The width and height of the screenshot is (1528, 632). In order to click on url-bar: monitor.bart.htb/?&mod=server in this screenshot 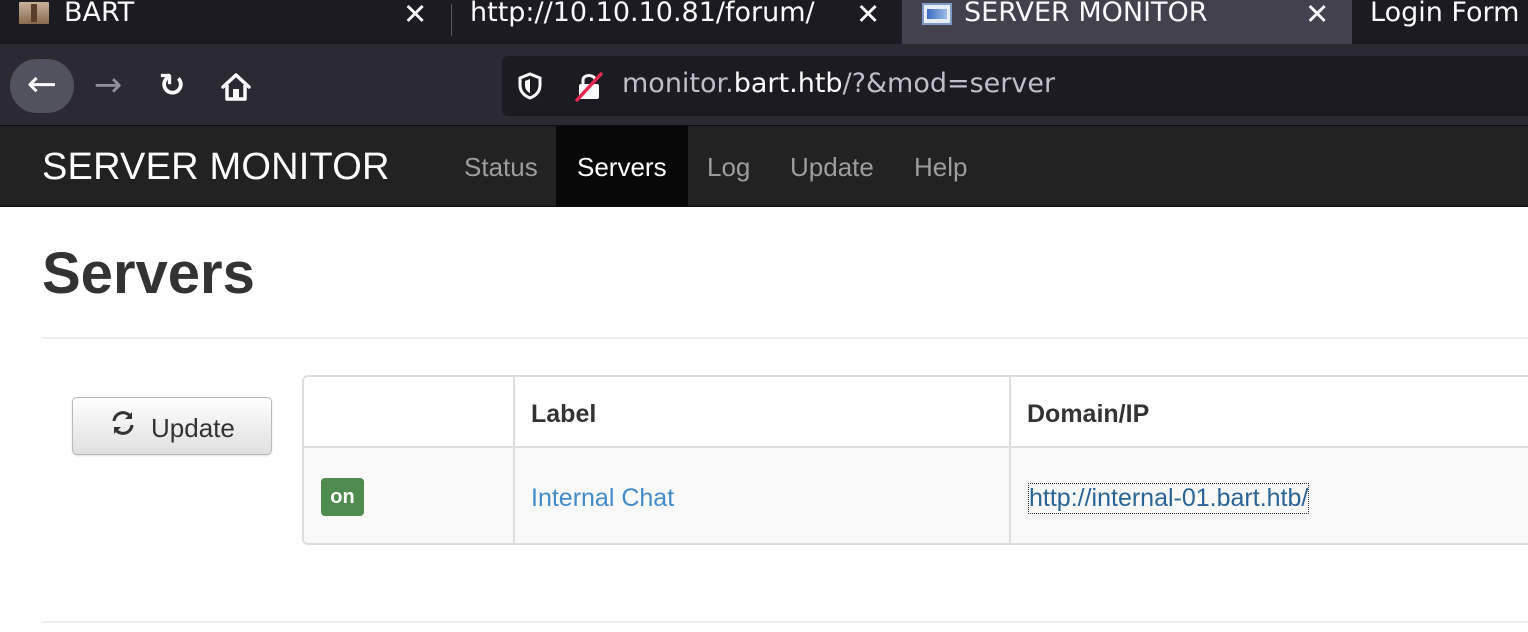, I will do `click(1015, 86)`.